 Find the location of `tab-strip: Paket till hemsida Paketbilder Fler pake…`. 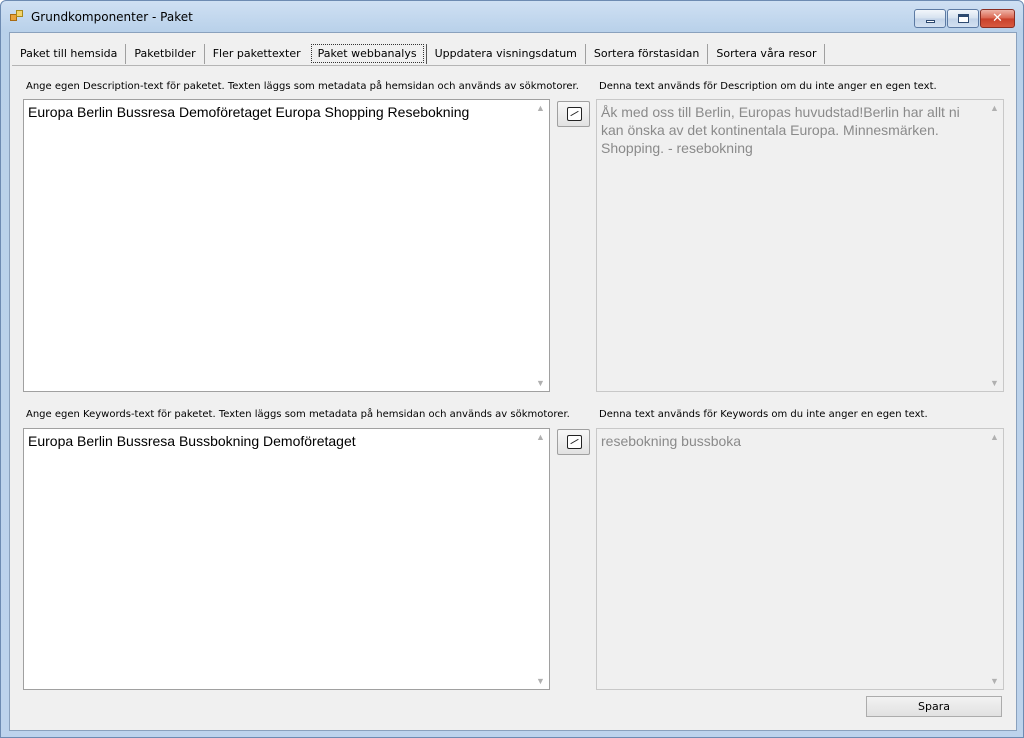

tab-strip: Paket till hemsida Paketbilder Fler pake… is located at coordinates (419, 55).